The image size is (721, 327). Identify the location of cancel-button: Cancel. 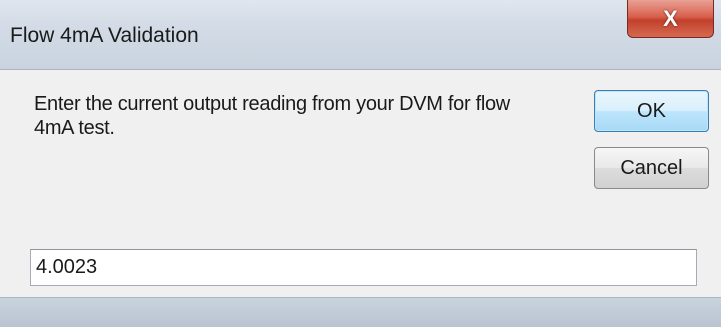
(651, 168).